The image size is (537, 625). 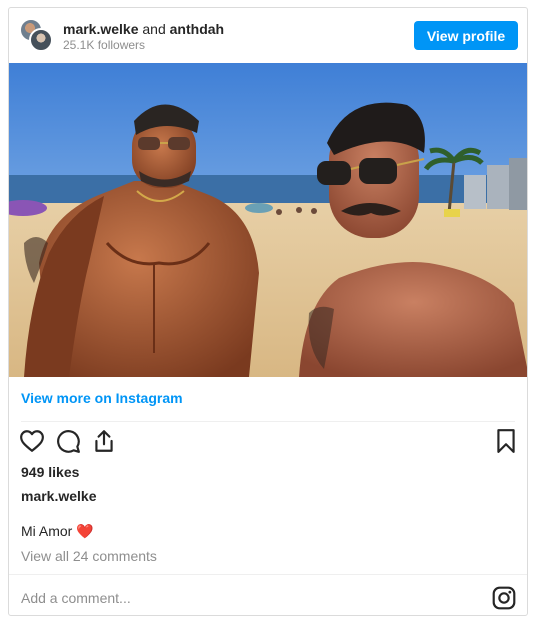 What do you see at coordinates (197, 29) in the screenshot?
I see `username-link: anthdah` at bounding box center [197, 29].